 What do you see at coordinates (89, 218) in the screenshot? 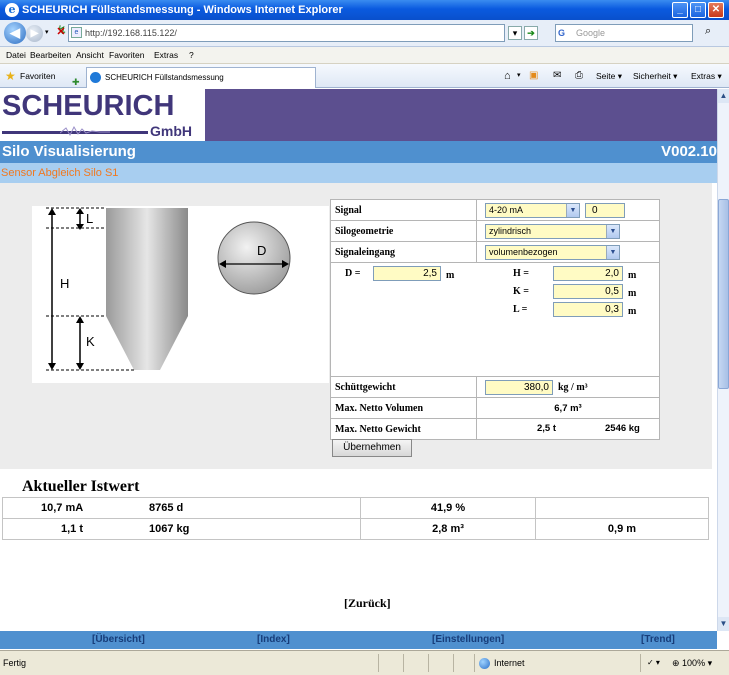
I see `label-l: L` at bounding box center [89, 218].